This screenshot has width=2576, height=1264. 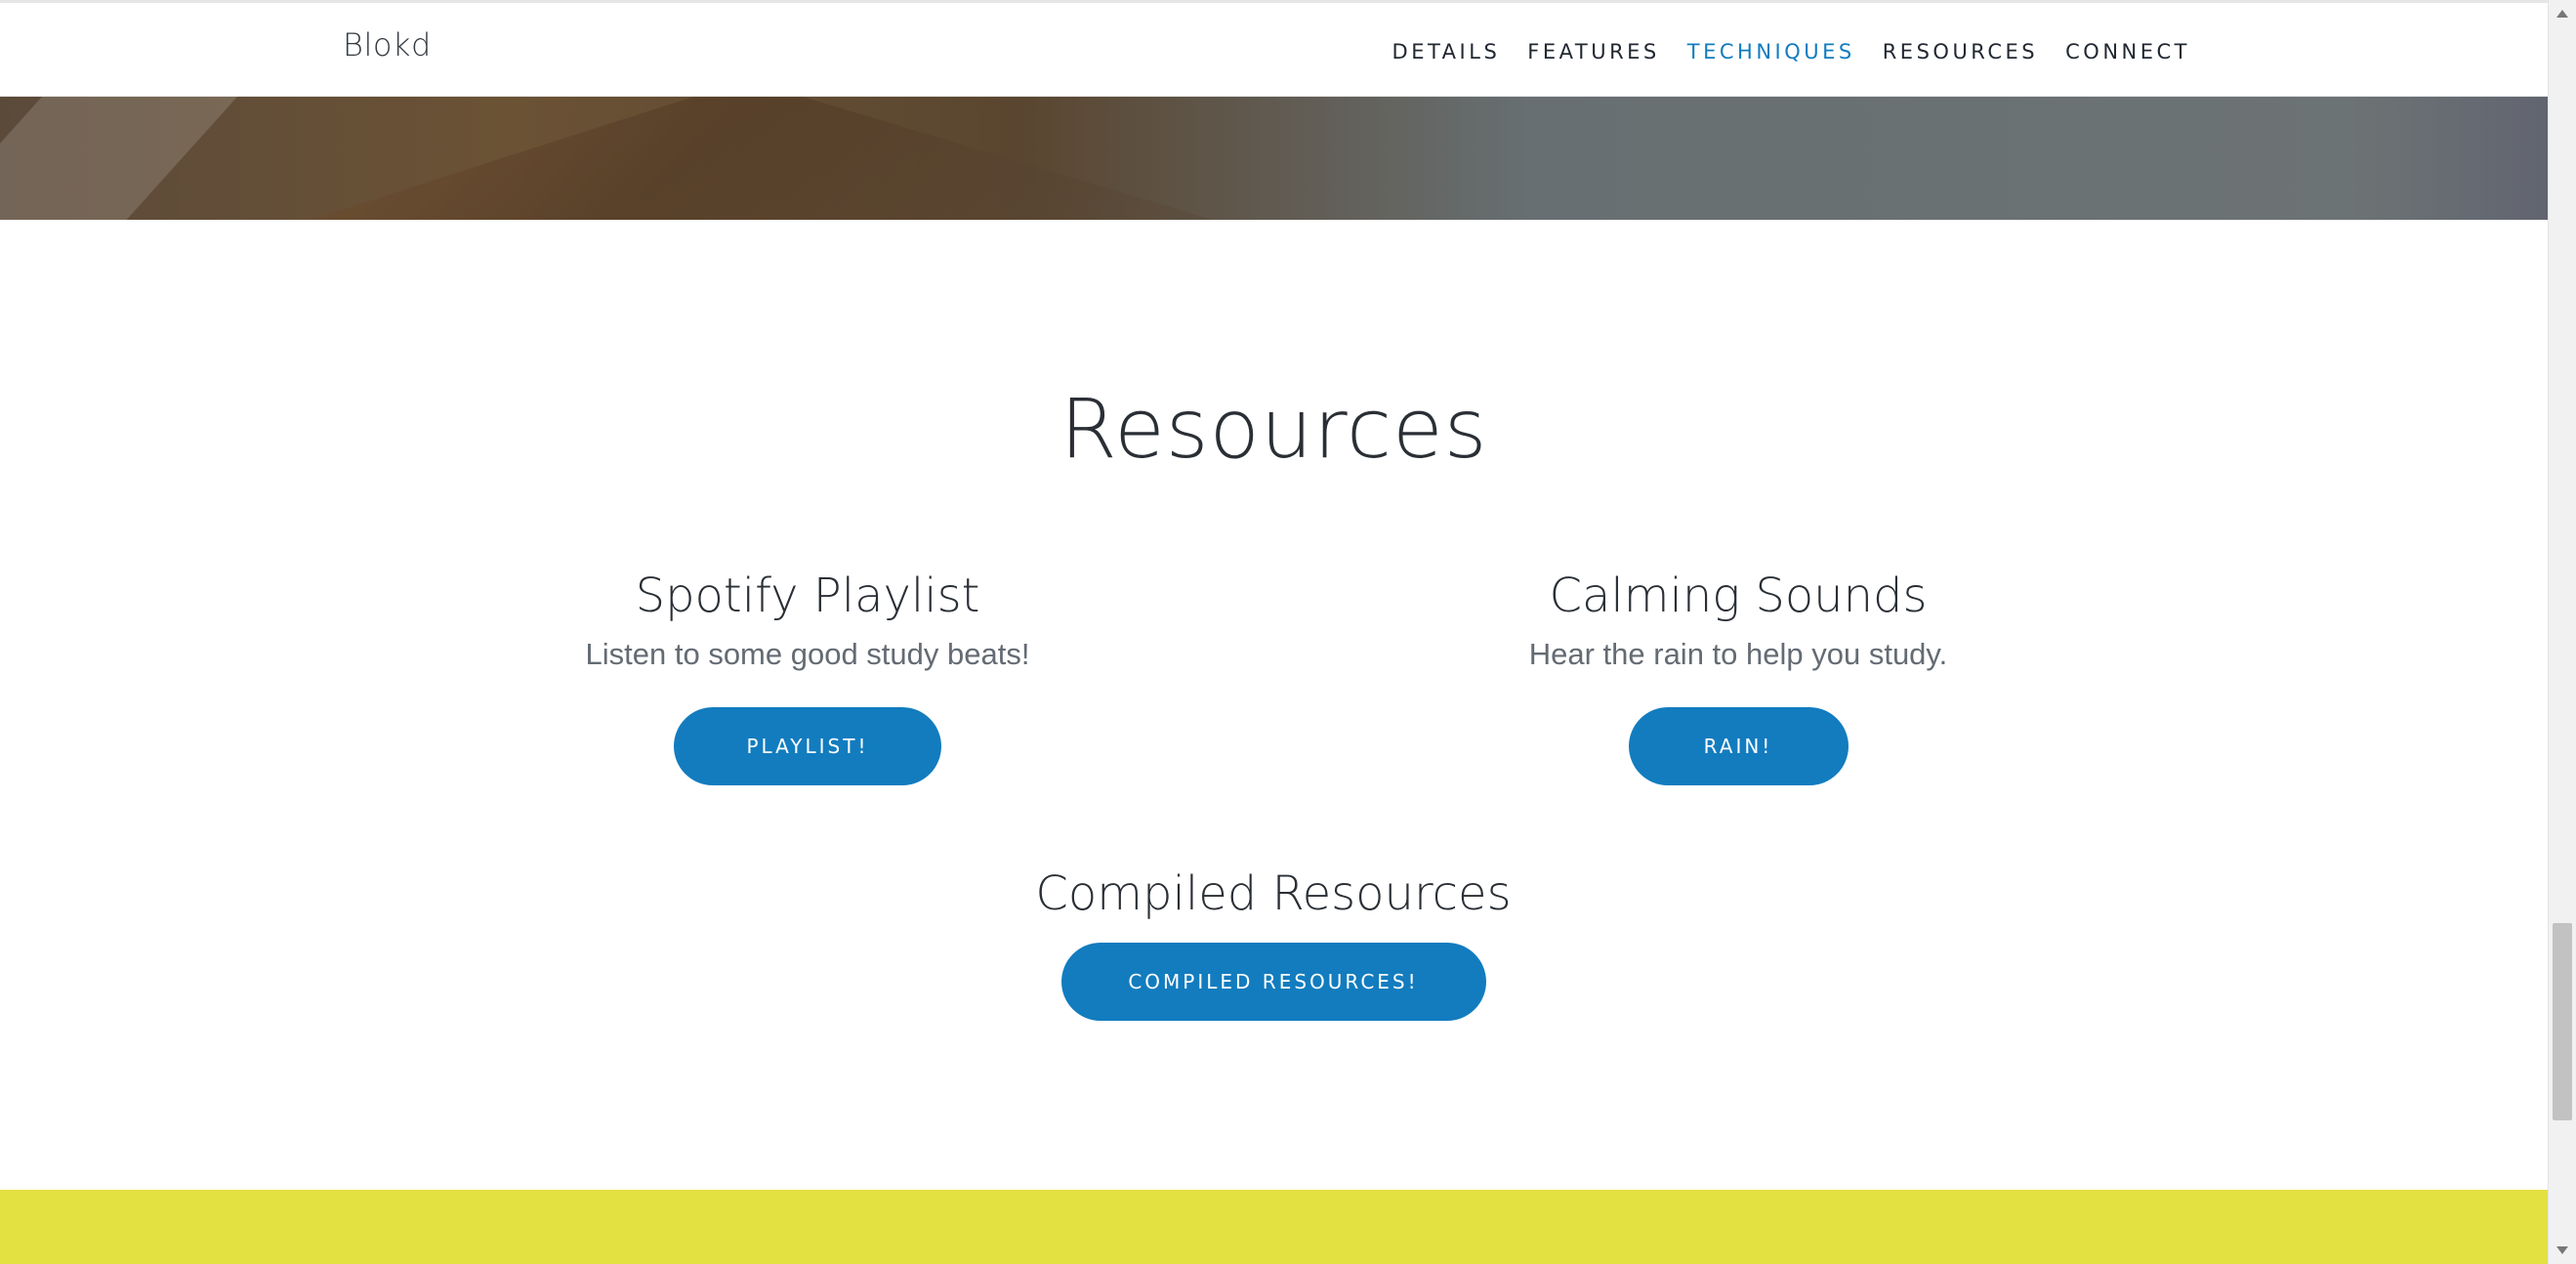 I want to click on scrollbar-thumb, so click(x=2562, y=1021).